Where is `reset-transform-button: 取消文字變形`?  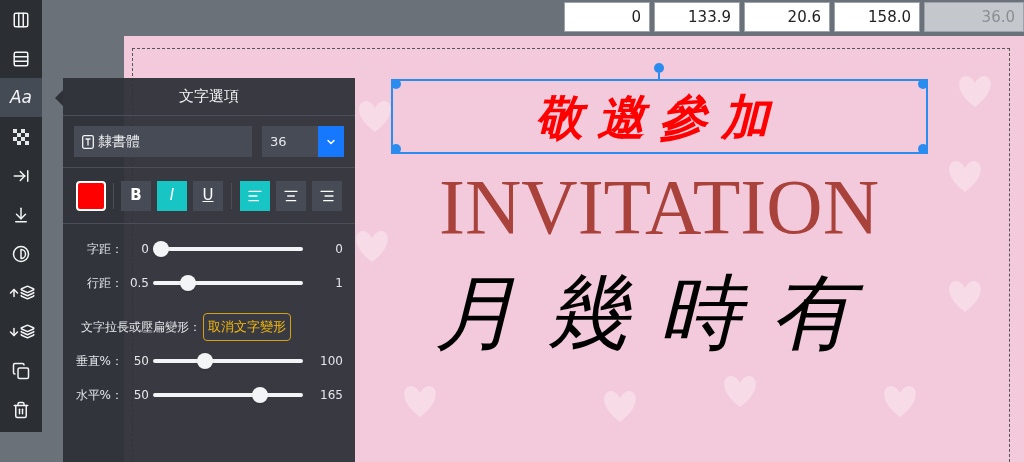 reset-transform-button: 取消文字變形 is located at coordinates (247, 327).